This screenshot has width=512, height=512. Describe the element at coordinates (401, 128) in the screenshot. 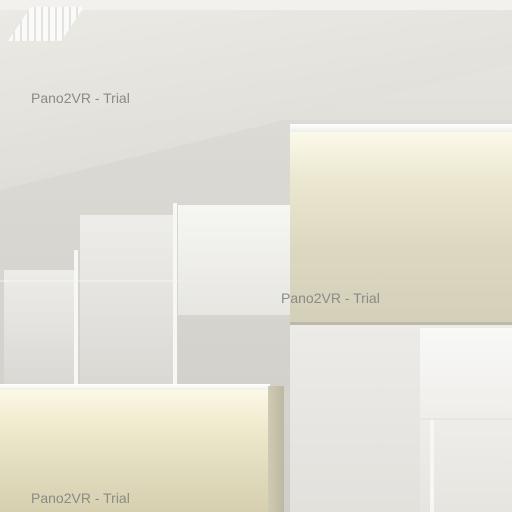

I see `reception-counter-top` at that location.